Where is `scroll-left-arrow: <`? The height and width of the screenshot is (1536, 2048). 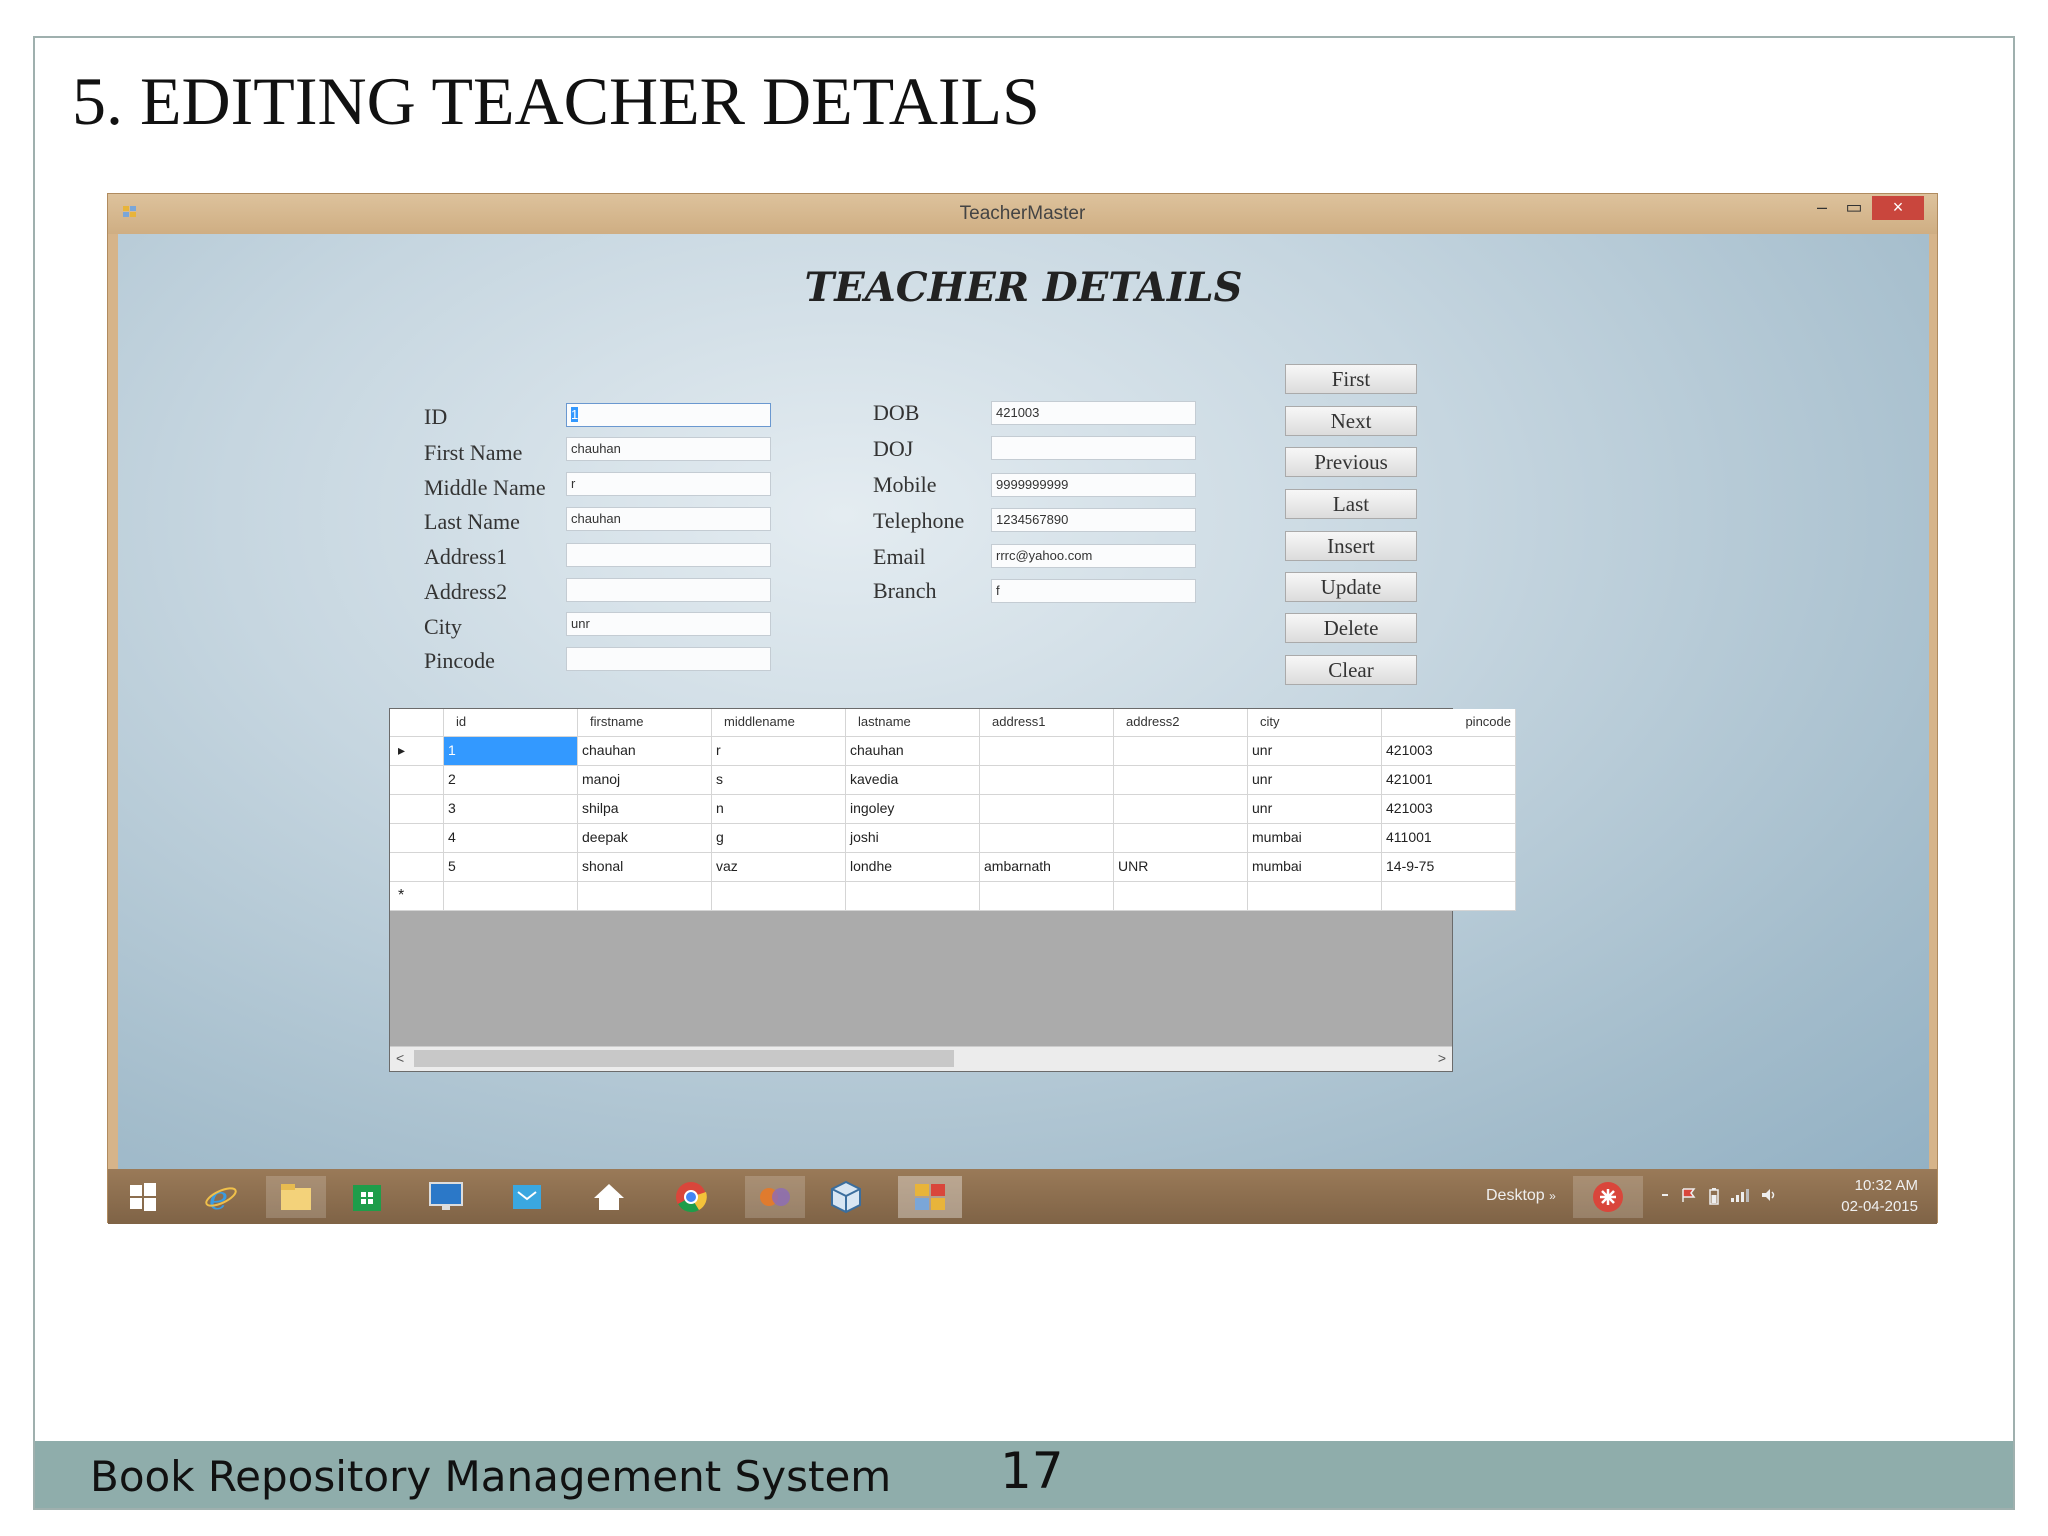
scroll-left-arrow: < is located at coordinates (400, 1058).